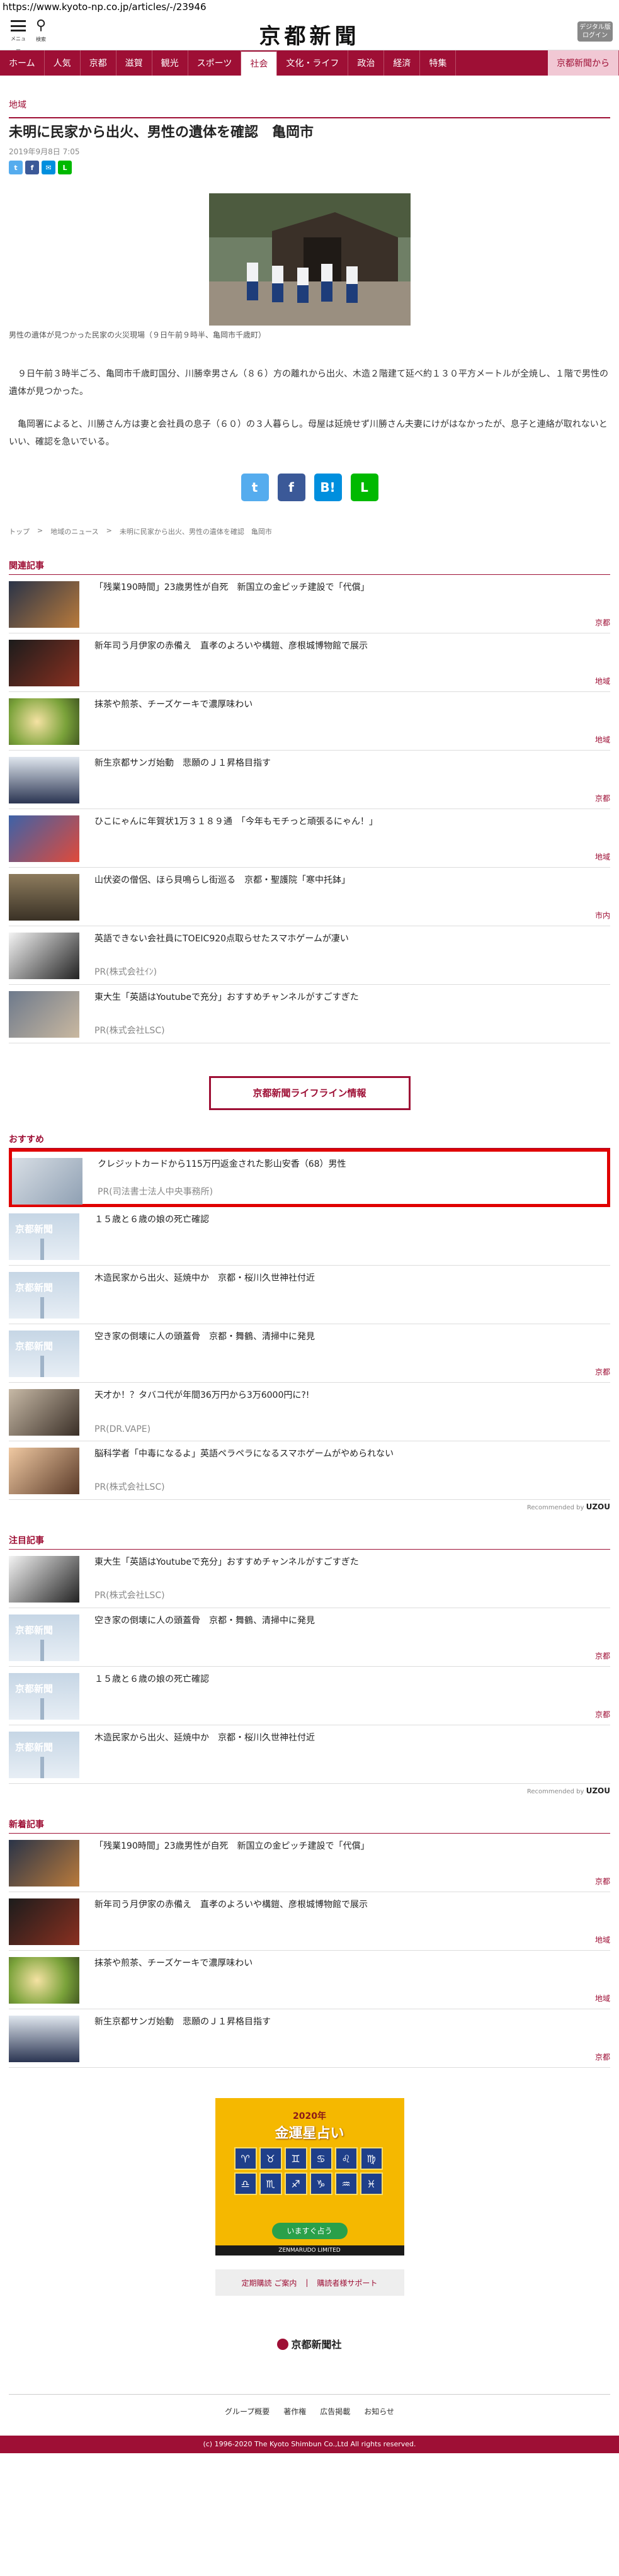 The width and height of the screenshot is (619, 2576). I want to click on libra-icon: ♎, so click(245, 2183).